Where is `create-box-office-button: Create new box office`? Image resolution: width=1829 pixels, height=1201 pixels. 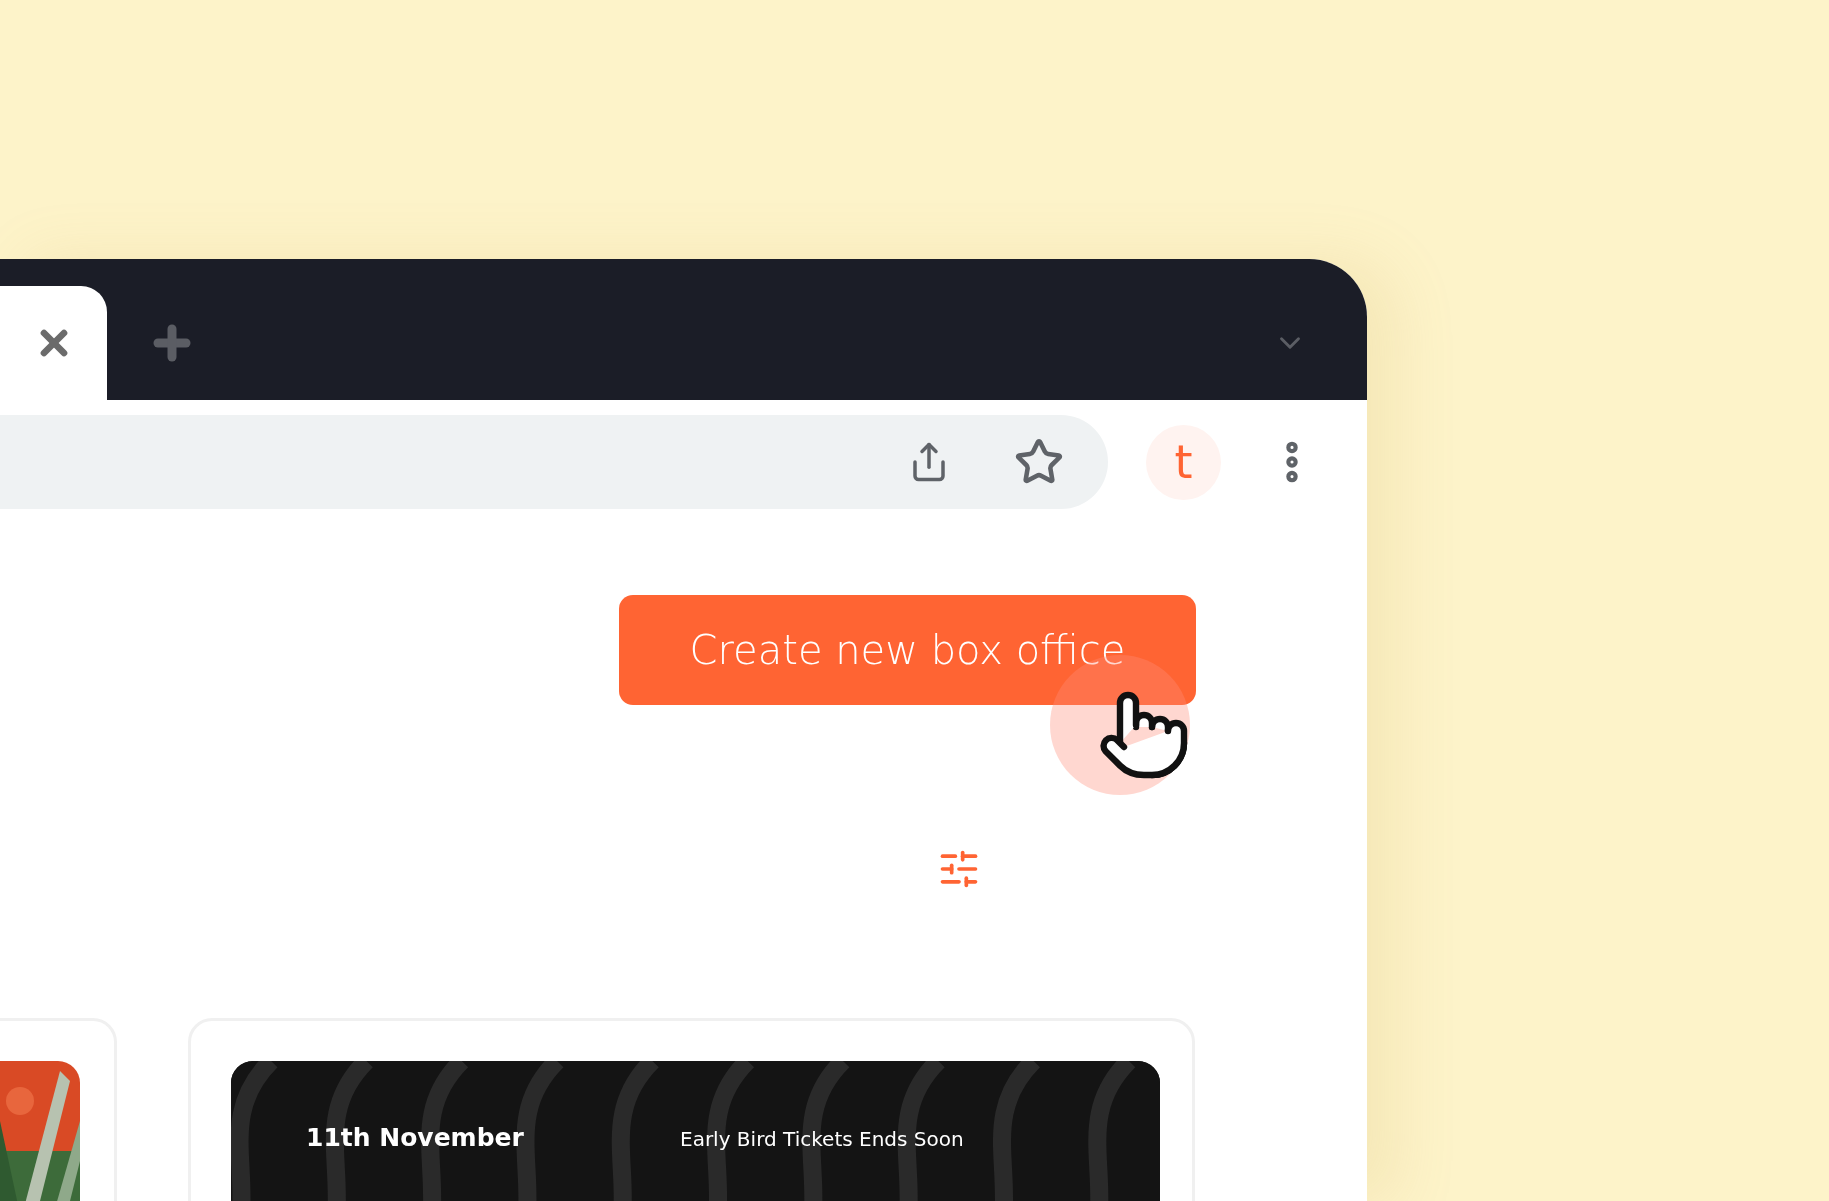 create-box-office-button: Create new box office is located at coordinates (907, 650).